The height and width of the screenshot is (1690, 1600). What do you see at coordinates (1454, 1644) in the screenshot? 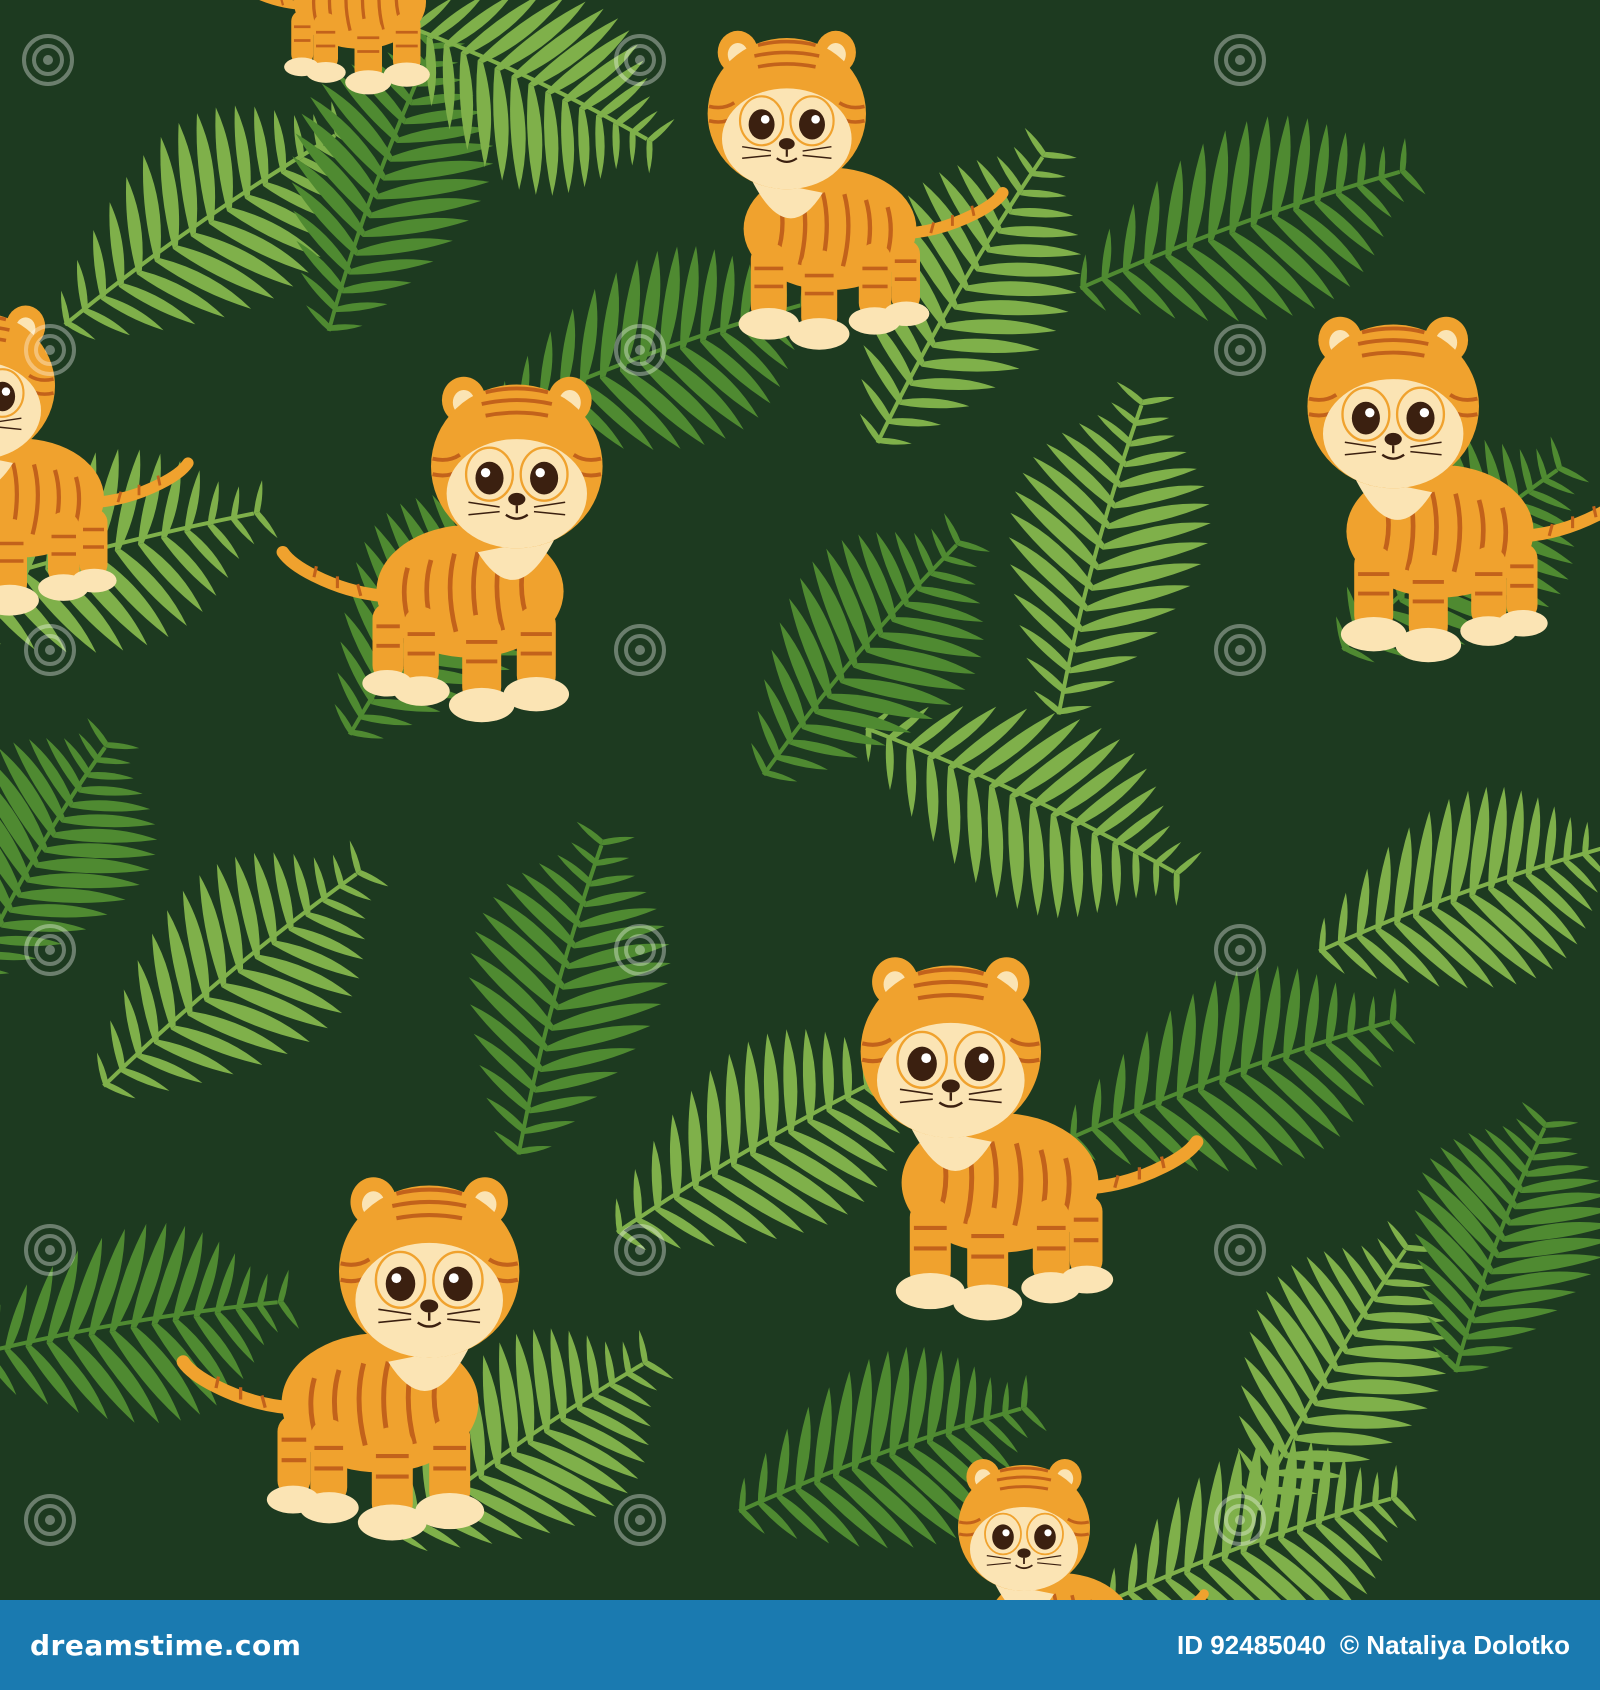
I see `image-copyright: © Nataliya Dolotko` at bounding box center [1454, 1644].